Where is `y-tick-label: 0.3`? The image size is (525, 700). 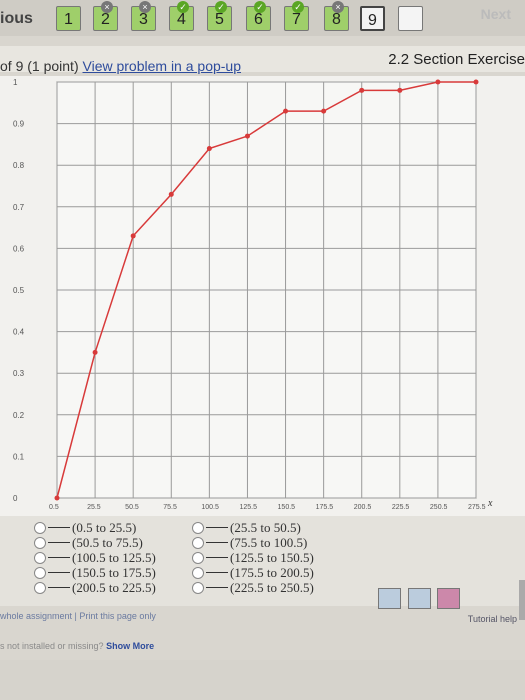
y-tick-label: 0.3 is located at coordinates (19, 373).